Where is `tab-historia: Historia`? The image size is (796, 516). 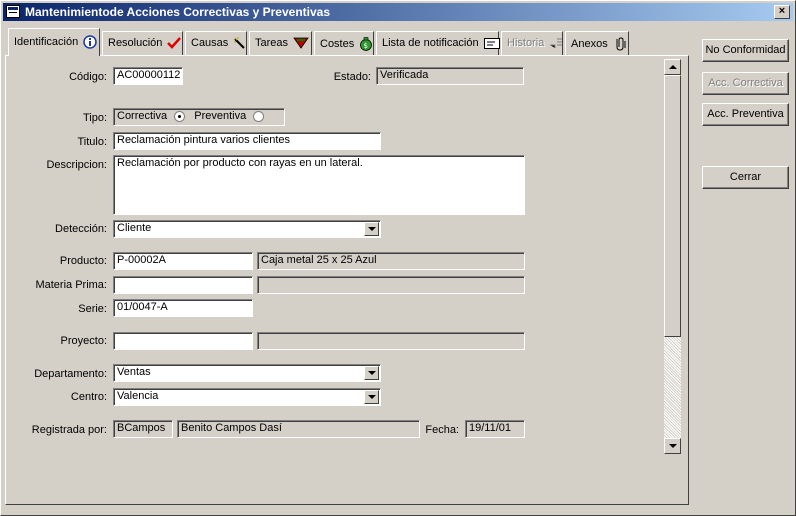 tab-historia: Historia is located at coordinates (532, 43).